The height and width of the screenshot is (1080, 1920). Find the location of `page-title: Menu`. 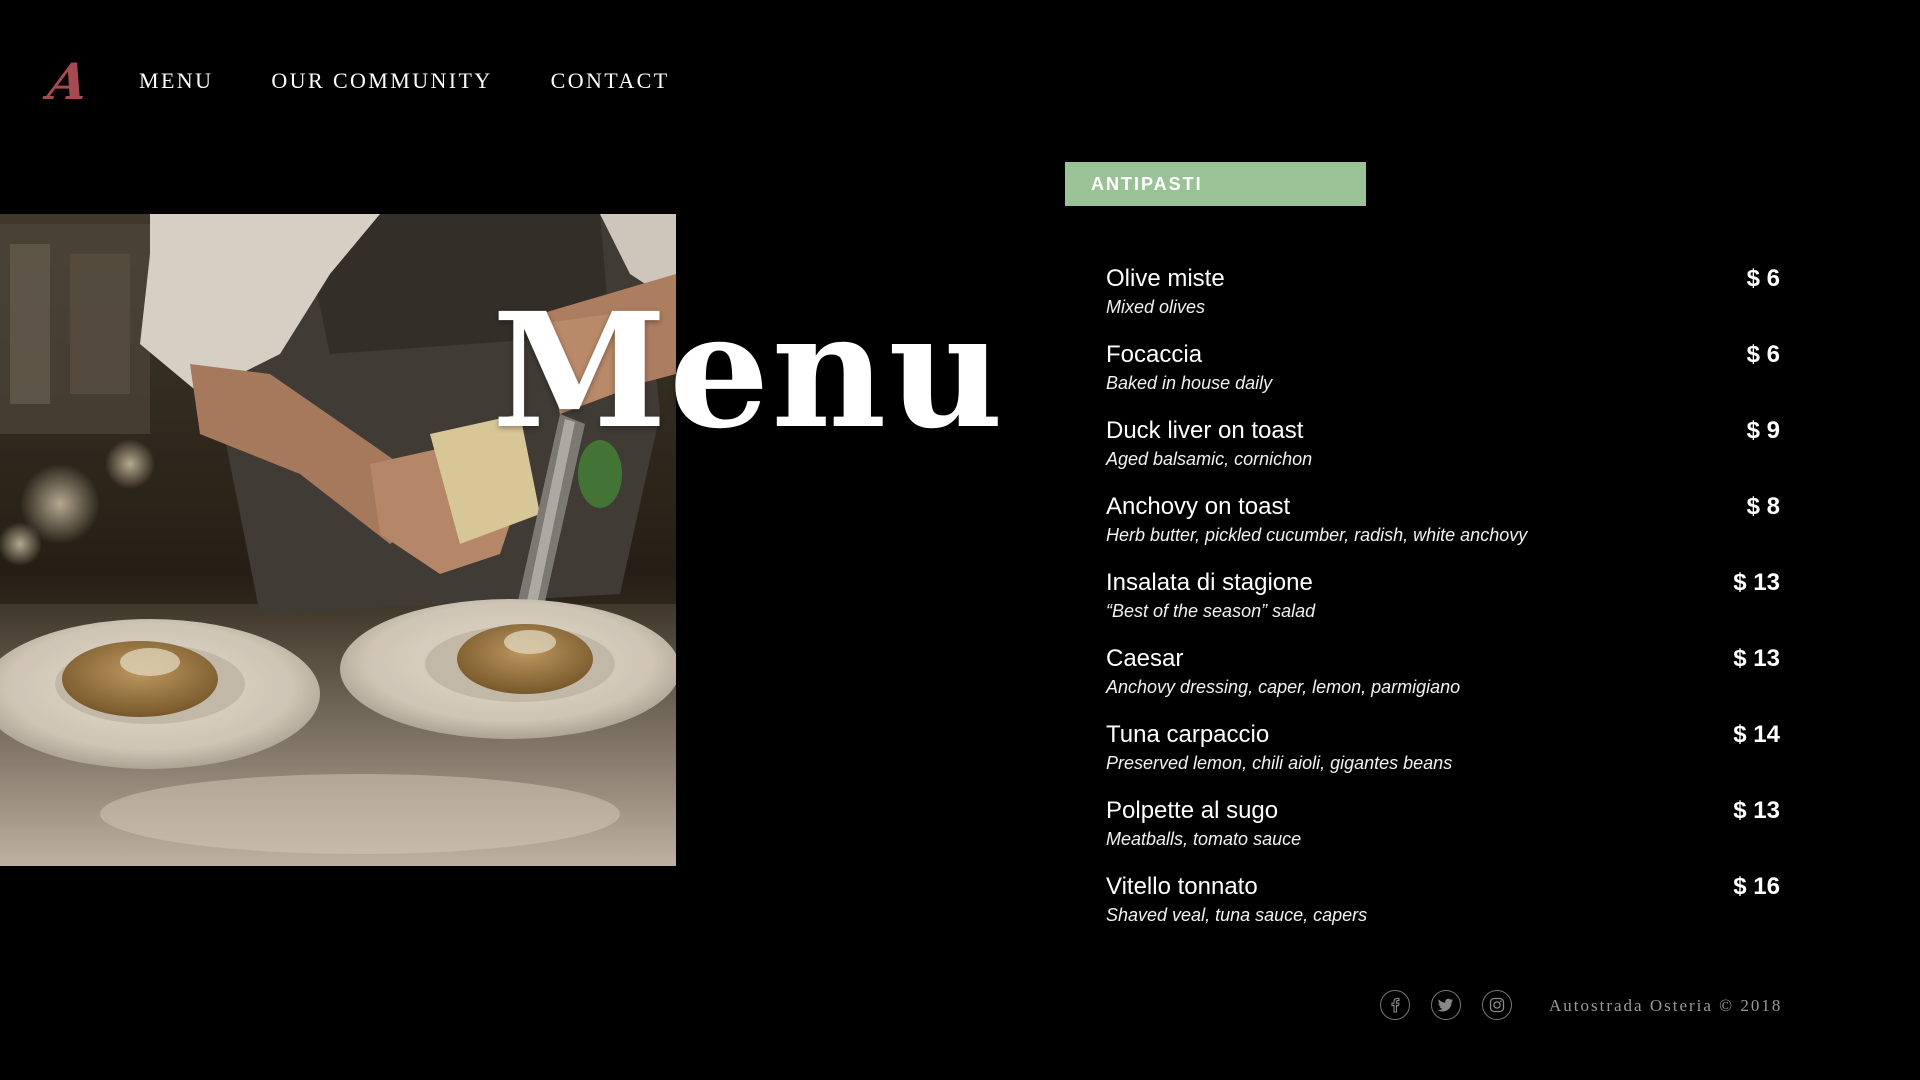

page-title: Menu is located at coordinates (749, 371).